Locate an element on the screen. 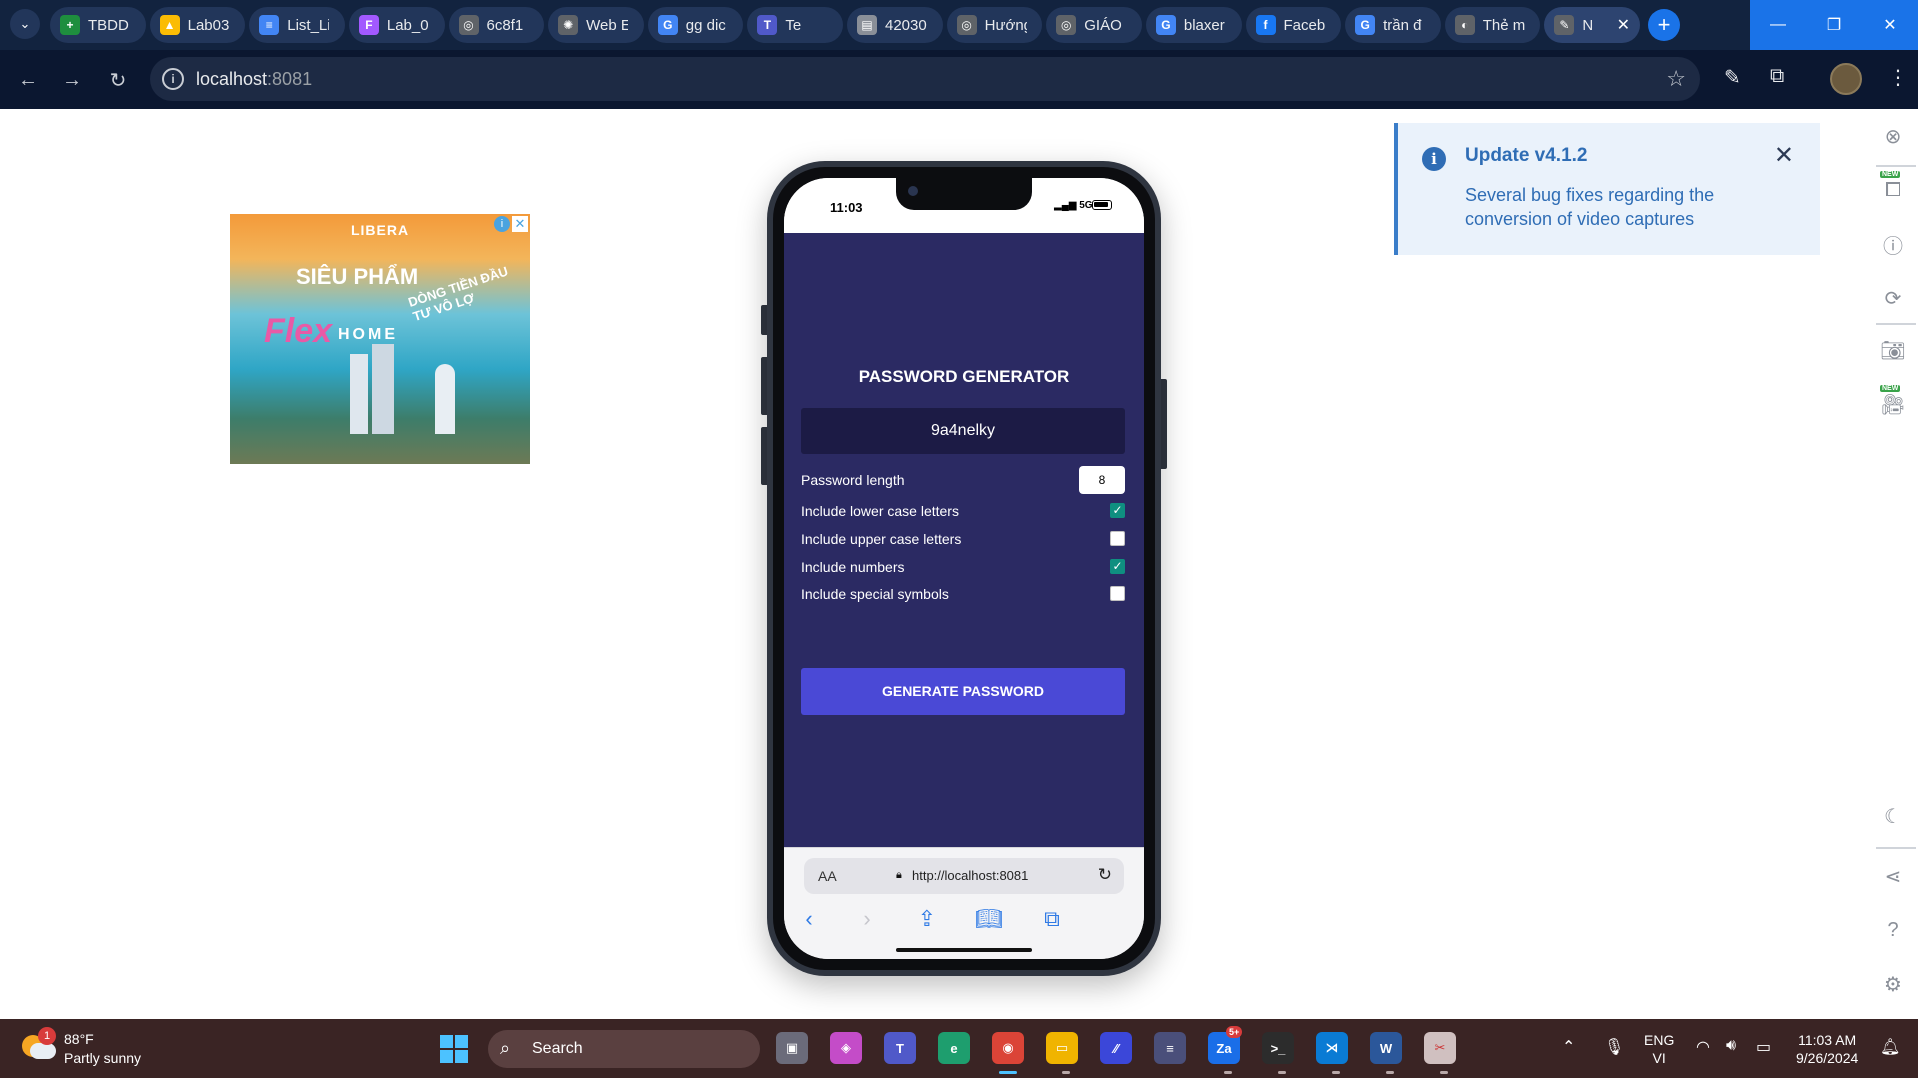 Image resolution: width=1918 pixels, height=1078 pixels. browser-tab: ◎ 6c8f1 is located at coordinates (496, 25).